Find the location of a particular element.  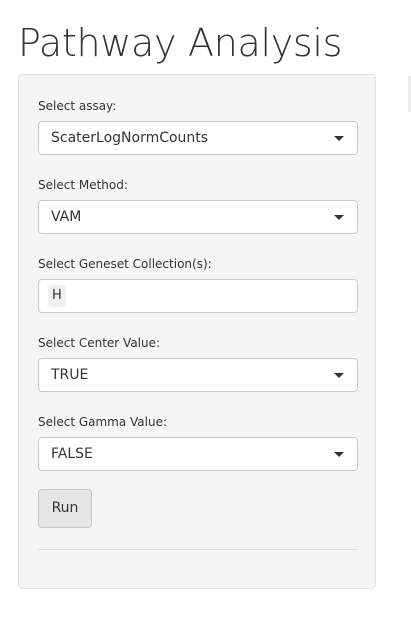

center-form-group: Select Center Value: TRUE is located at coordinates (198, 364).